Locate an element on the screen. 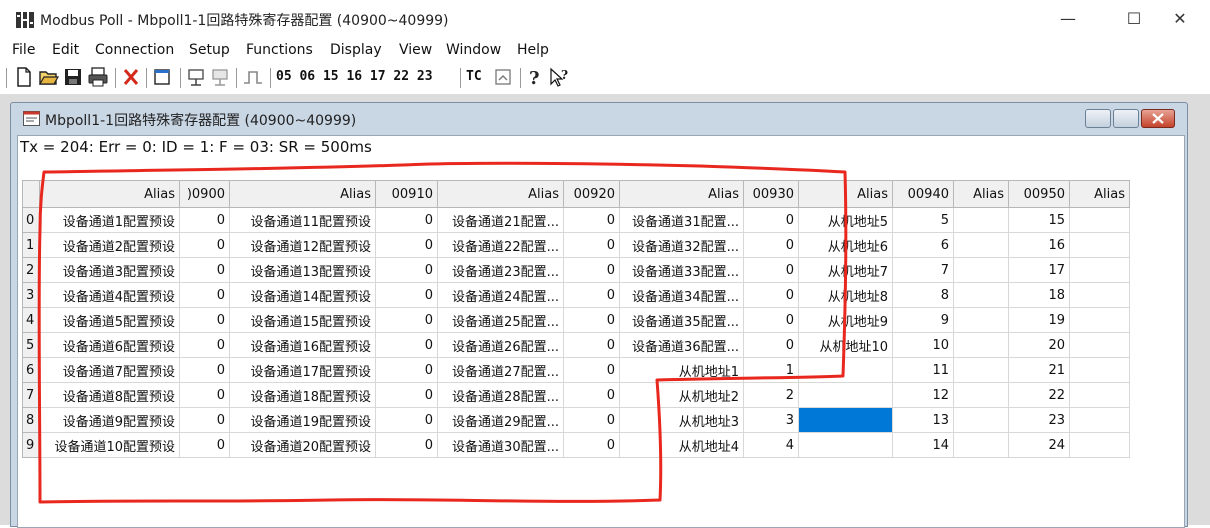 This screenshot has height=528, width=1210. alias-cell: 设备通道6配置预设 is located at coordinates (109, 345).